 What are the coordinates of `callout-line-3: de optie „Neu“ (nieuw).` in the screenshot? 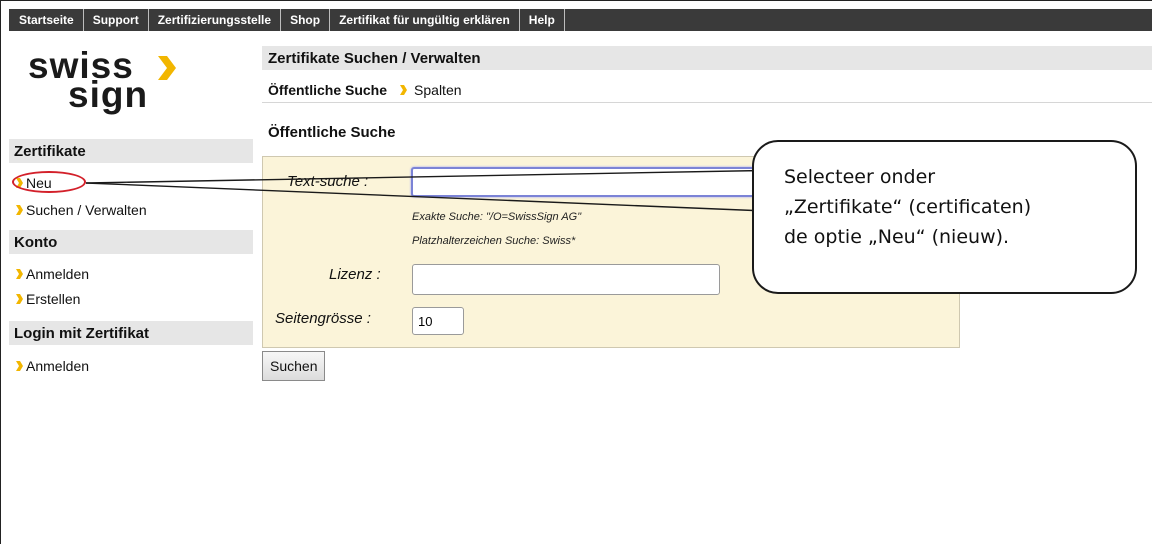 It's located at (897, 237).